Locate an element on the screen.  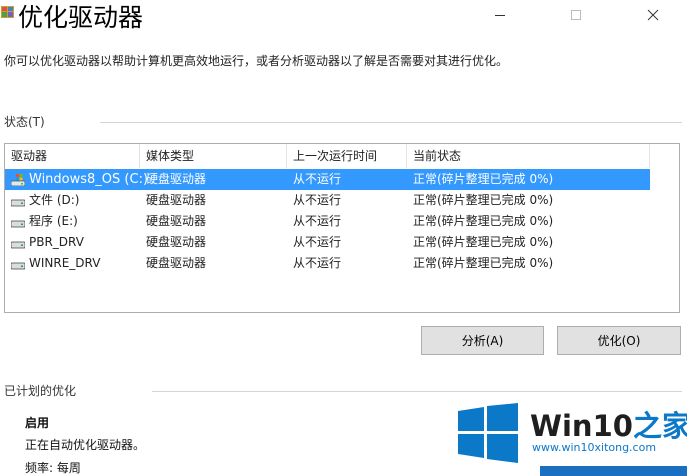
scheduled-divider is located at coordinates (417, 391).